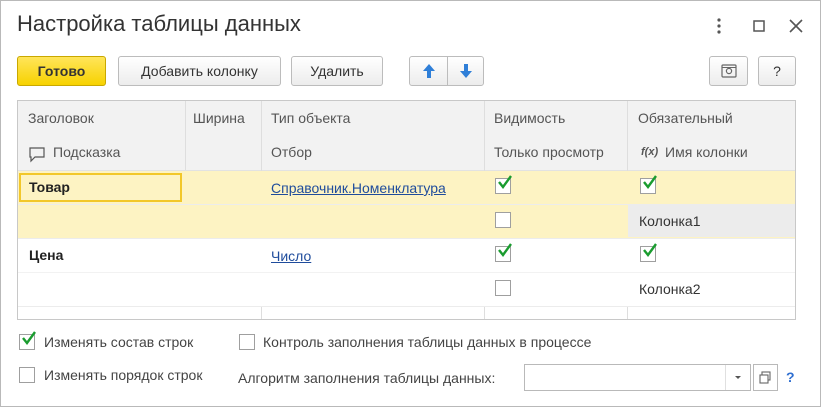  Describe the element at coordinates (719, 26) in the screenshot. I see `more-vertical-icon` at that location.